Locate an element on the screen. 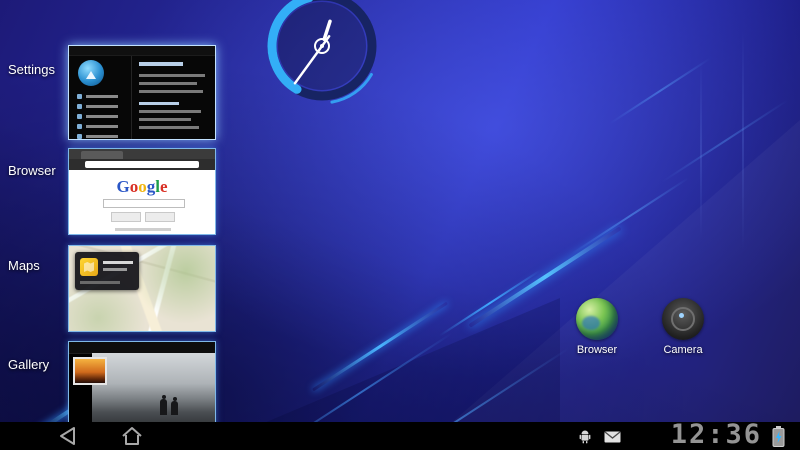 Image resolution: width=800 pixels, height=450 pixels. home-button is located at coordinates (132, 436).